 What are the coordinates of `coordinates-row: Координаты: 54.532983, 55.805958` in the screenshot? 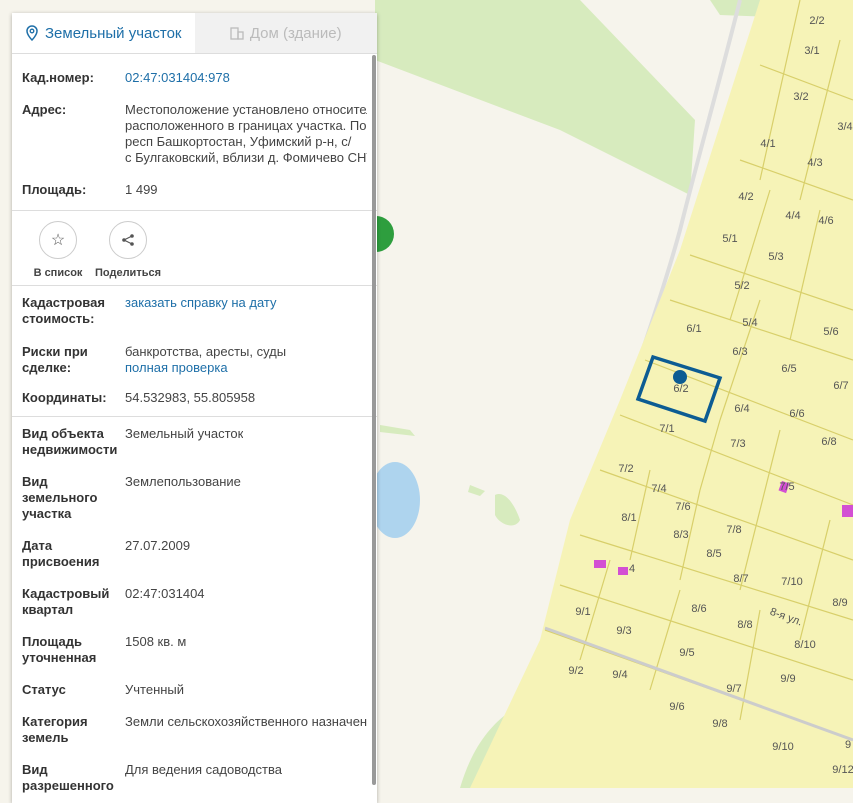 It's located at (194, 398).